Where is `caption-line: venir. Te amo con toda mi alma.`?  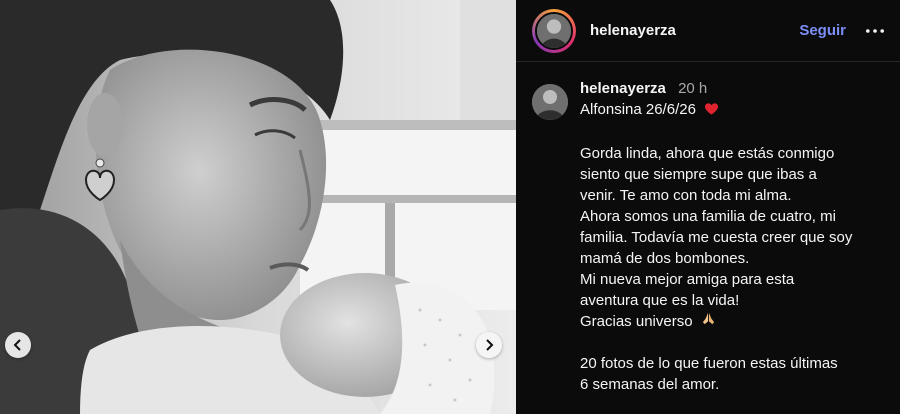 caption-line: venir. Te amo con toda mi alma. is located at coordinates (686, 195).